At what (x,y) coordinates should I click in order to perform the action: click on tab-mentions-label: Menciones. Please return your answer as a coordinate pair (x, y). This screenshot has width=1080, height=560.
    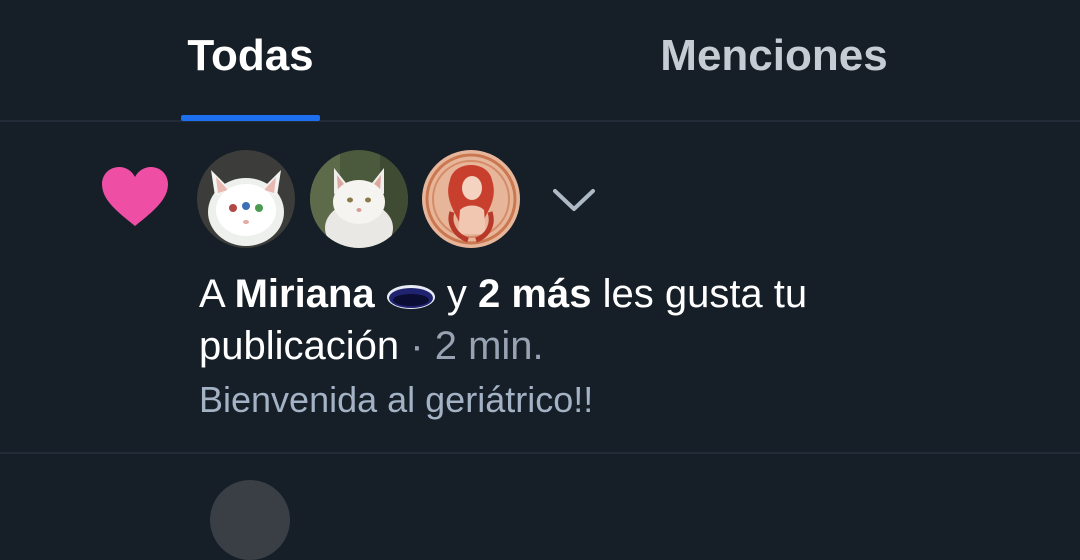
    Looking at the image, I should click on (774, 55).